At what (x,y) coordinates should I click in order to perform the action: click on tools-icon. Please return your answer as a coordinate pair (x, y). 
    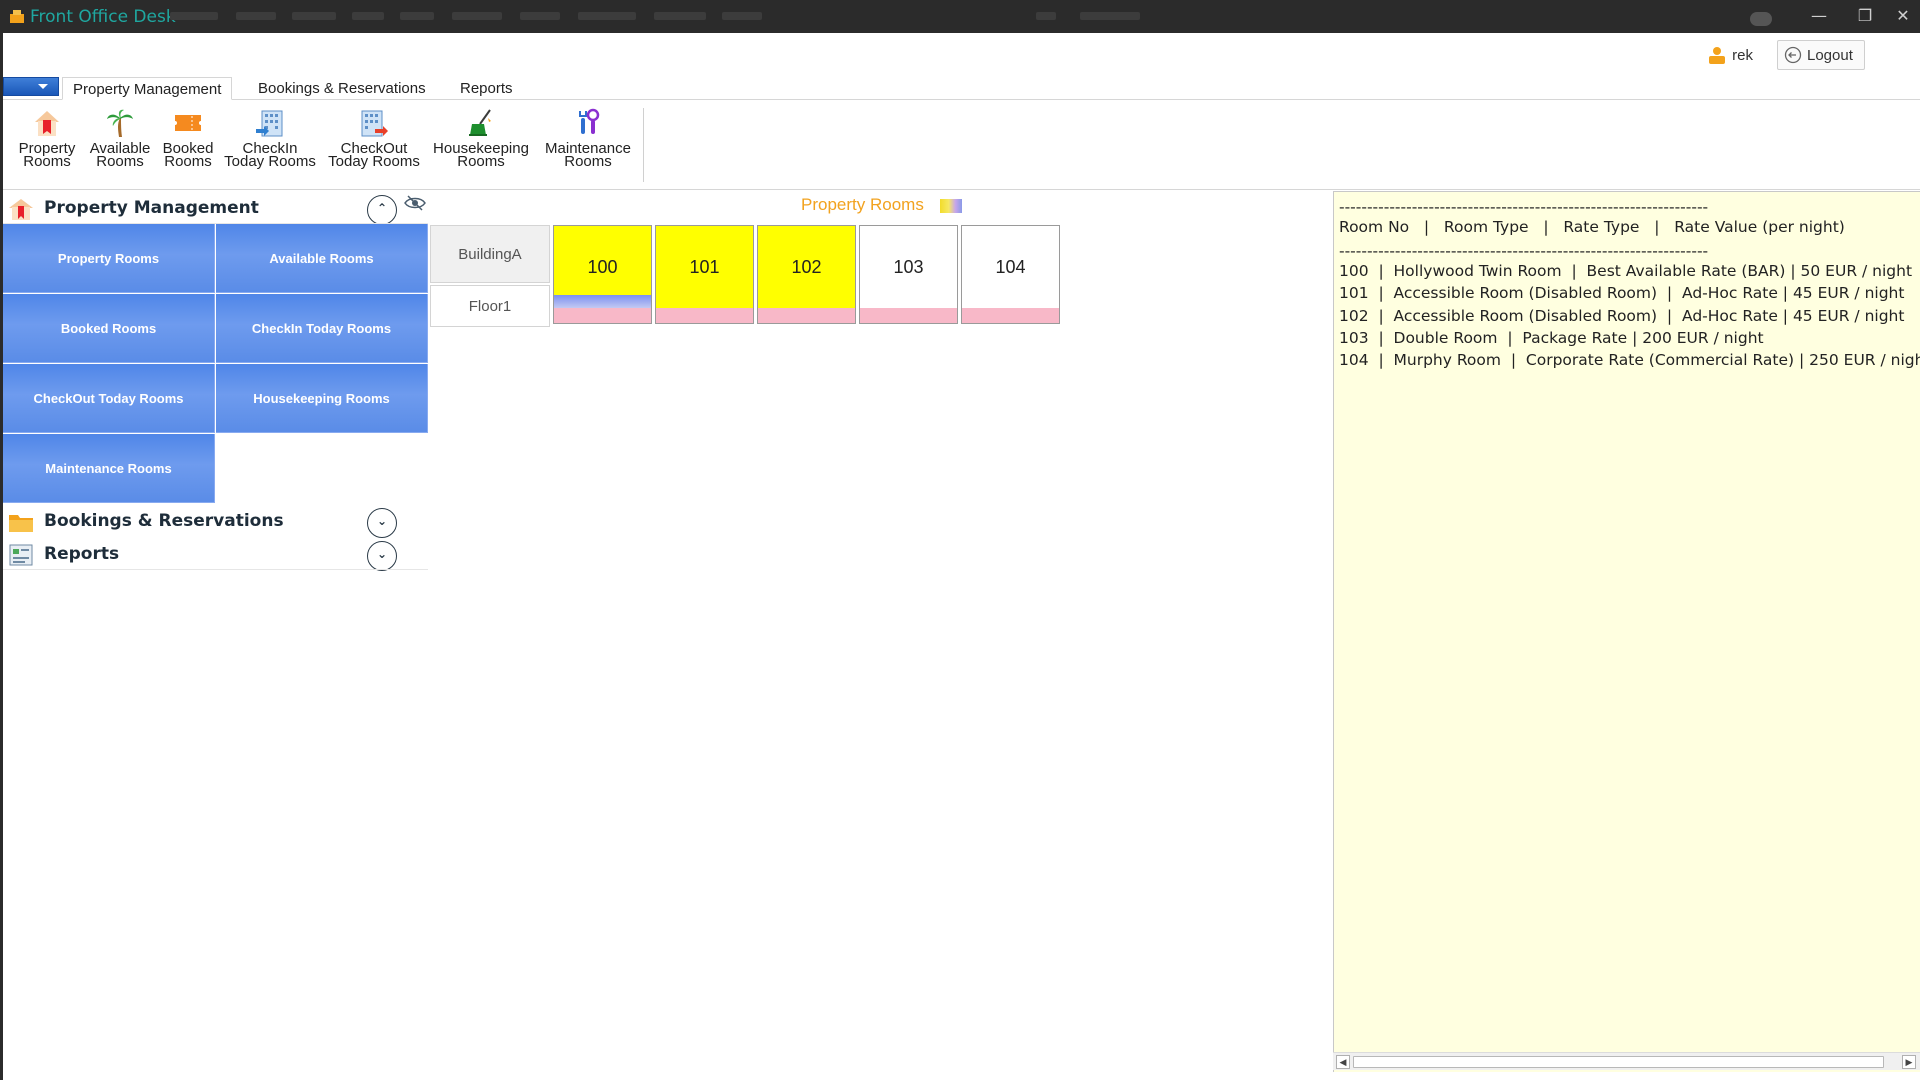
    Looking at the image, I should click on (589, 121).